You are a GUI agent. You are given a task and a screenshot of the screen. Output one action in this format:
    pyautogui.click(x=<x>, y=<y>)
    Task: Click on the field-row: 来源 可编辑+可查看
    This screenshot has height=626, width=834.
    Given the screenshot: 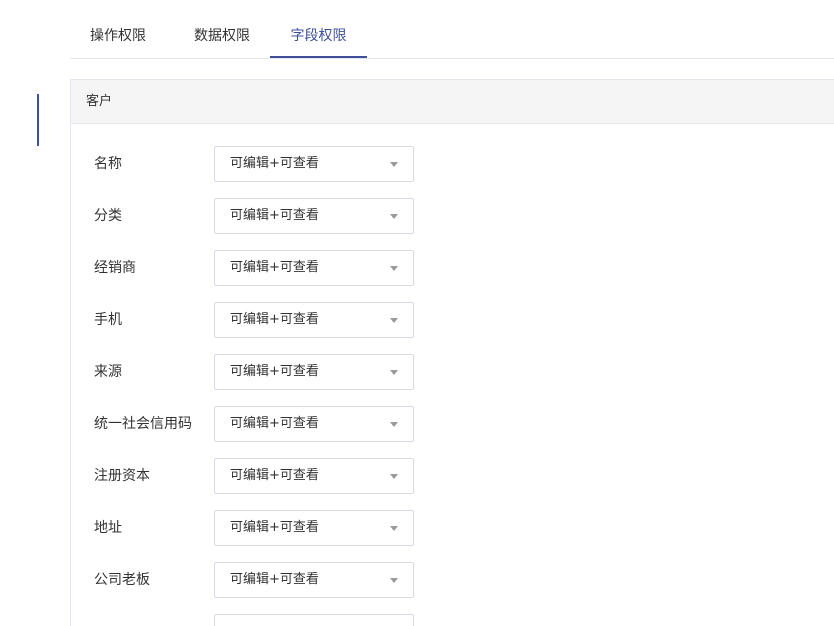 What is the action you would take?
    pyautogui.click(x=452, y=372)
    